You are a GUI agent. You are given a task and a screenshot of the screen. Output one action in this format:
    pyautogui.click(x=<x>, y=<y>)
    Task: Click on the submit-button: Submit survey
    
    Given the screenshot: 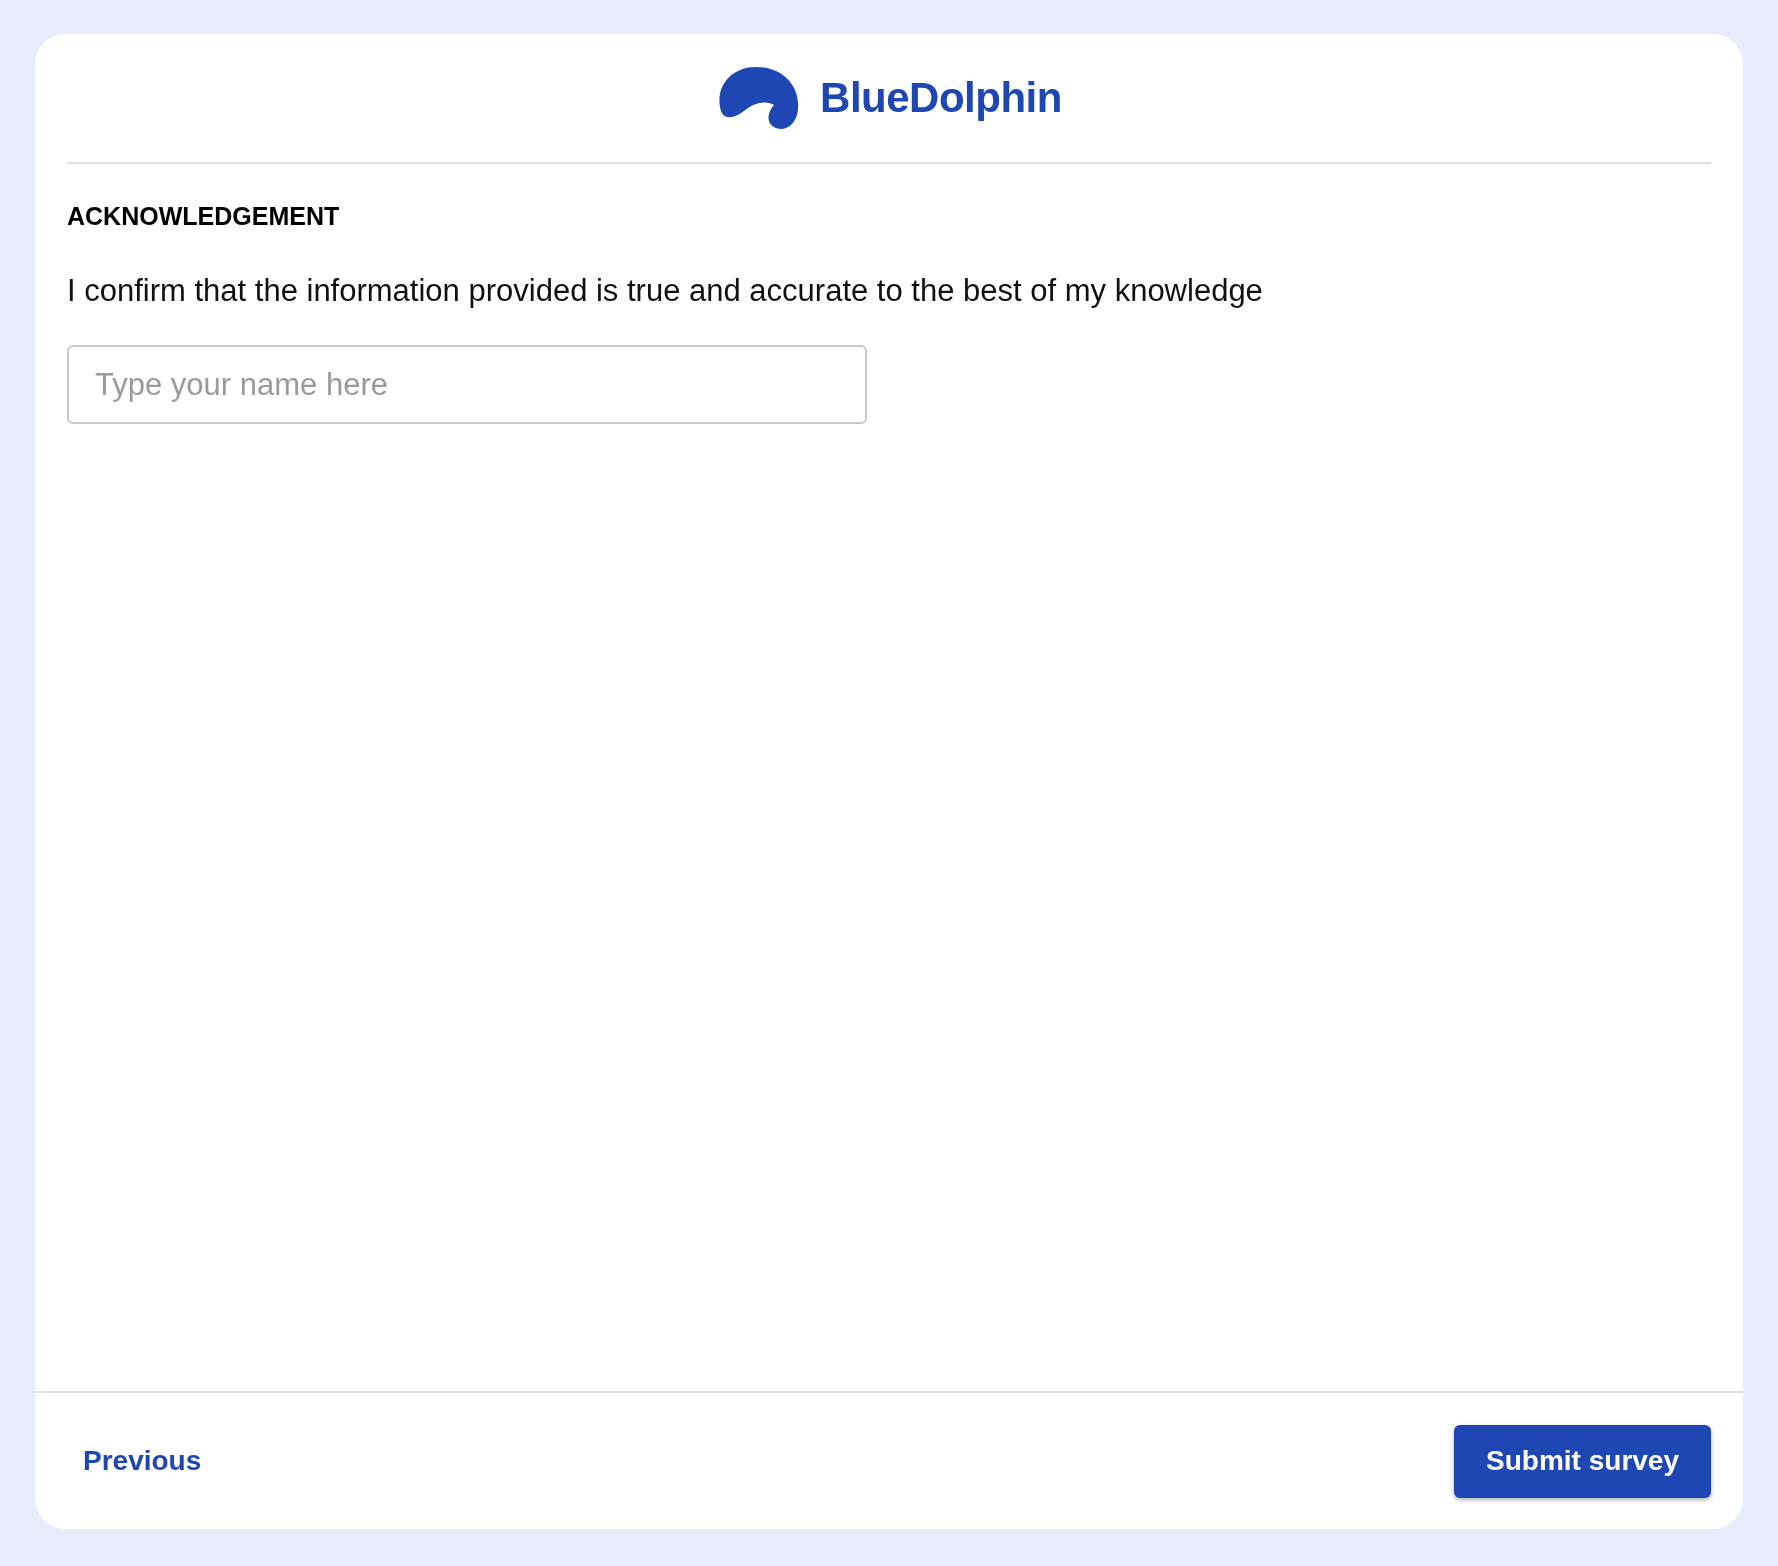 What is the action you would take?
    pyautogui.click(x=1582, y=1461)
    